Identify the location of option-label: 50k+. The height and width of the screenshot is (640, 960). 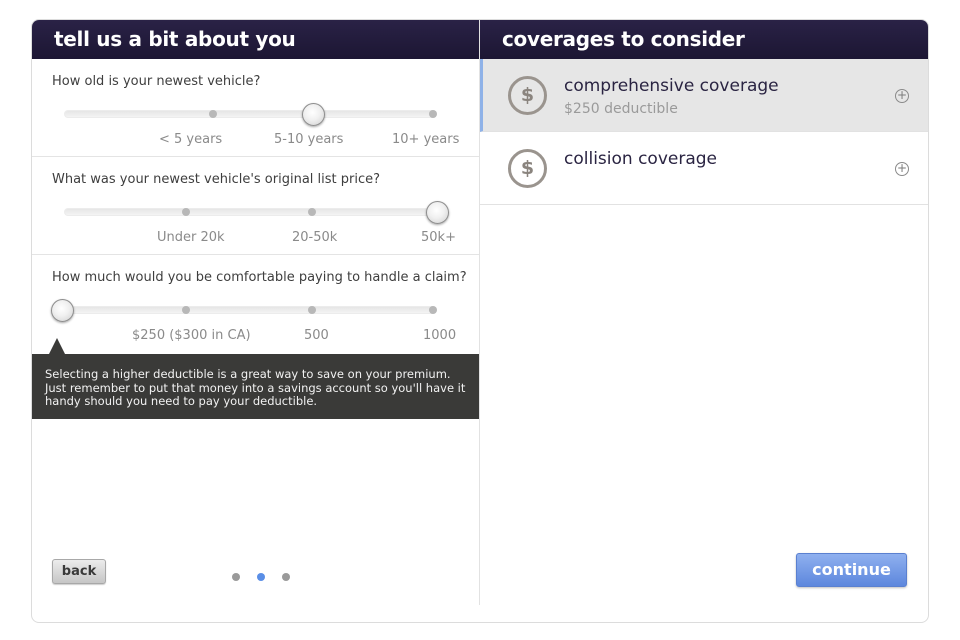
(438, 237).